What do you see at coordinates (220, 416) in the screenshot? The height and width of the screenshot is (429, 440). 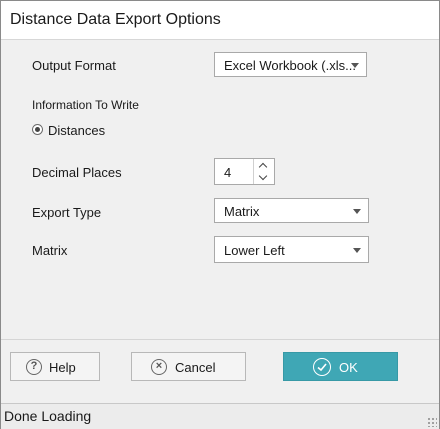 I see `status-bar: Done Loading` at bounding box center [220, 416].